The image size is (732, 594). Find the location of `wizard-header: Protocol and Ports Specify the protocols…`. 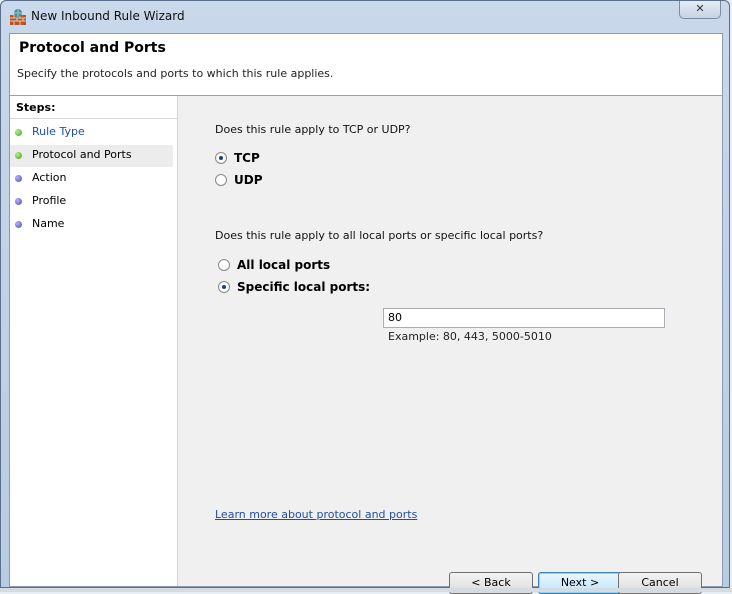

wizard-header: Protocol and Ports Specify the protocols… is located at coordinates (366, 65).